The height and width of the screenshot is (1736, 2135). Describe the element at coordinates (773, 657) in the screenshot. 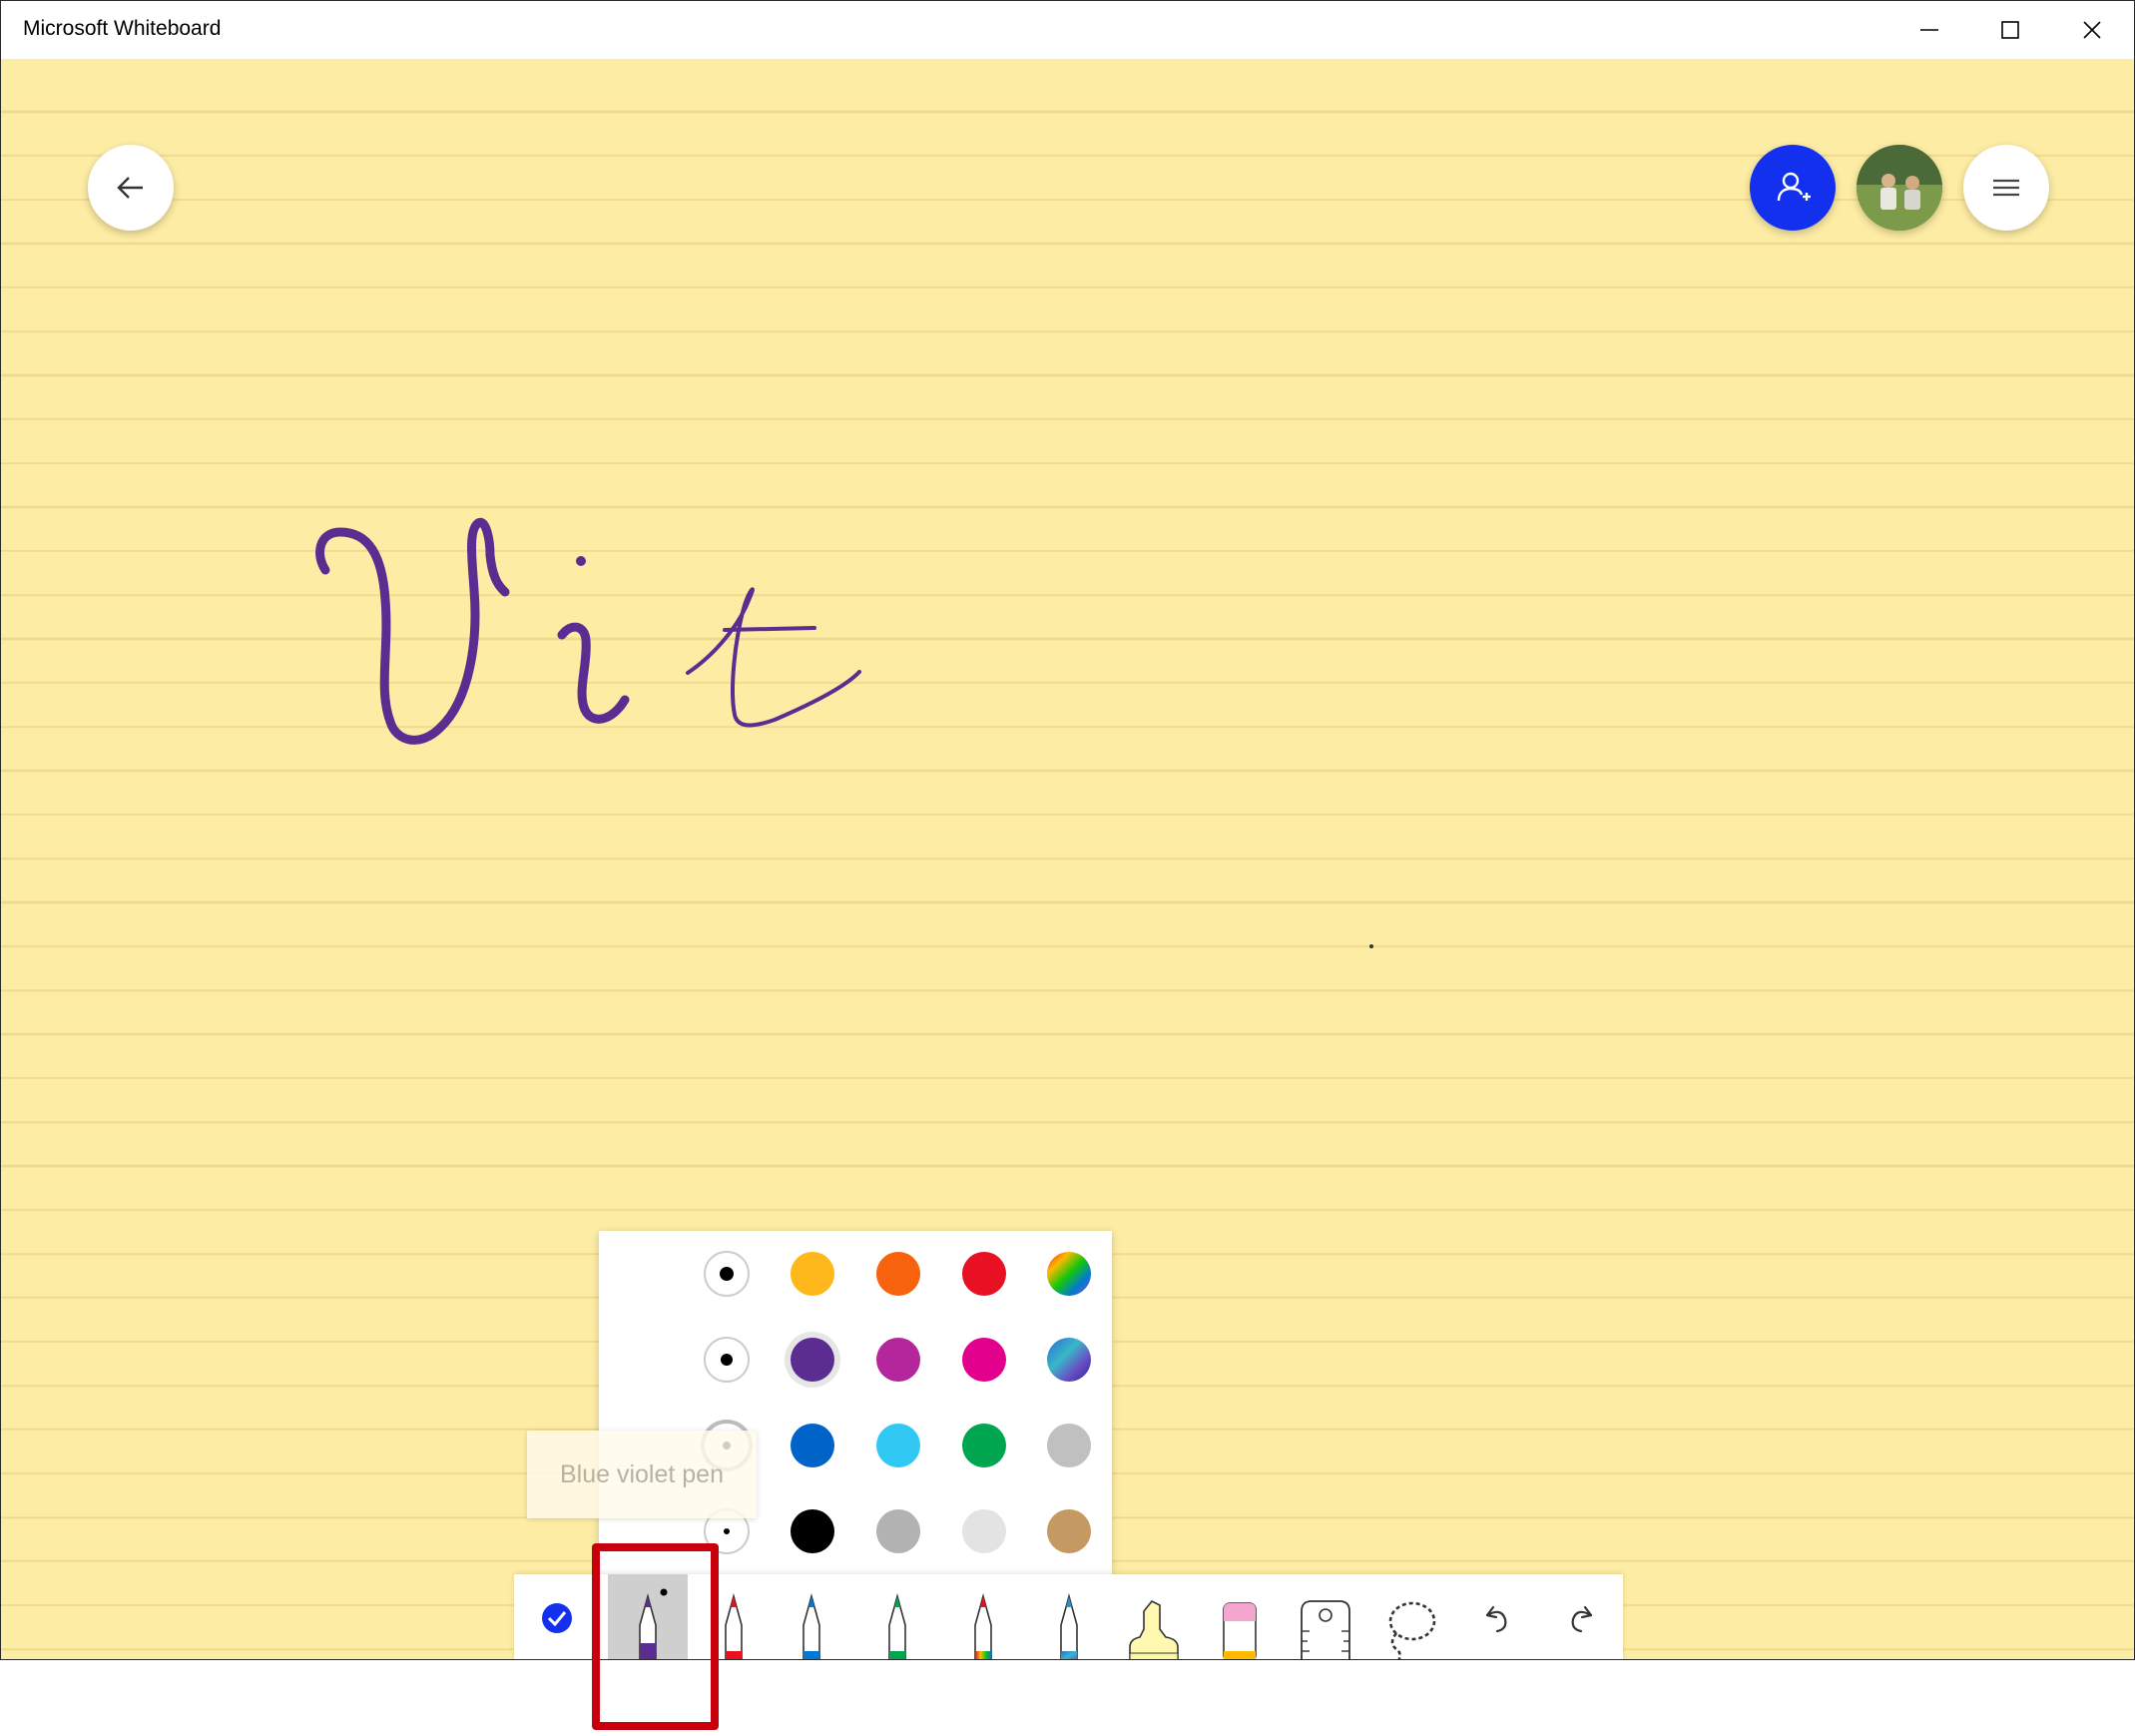

I see `ink-stroke-t` at that location.